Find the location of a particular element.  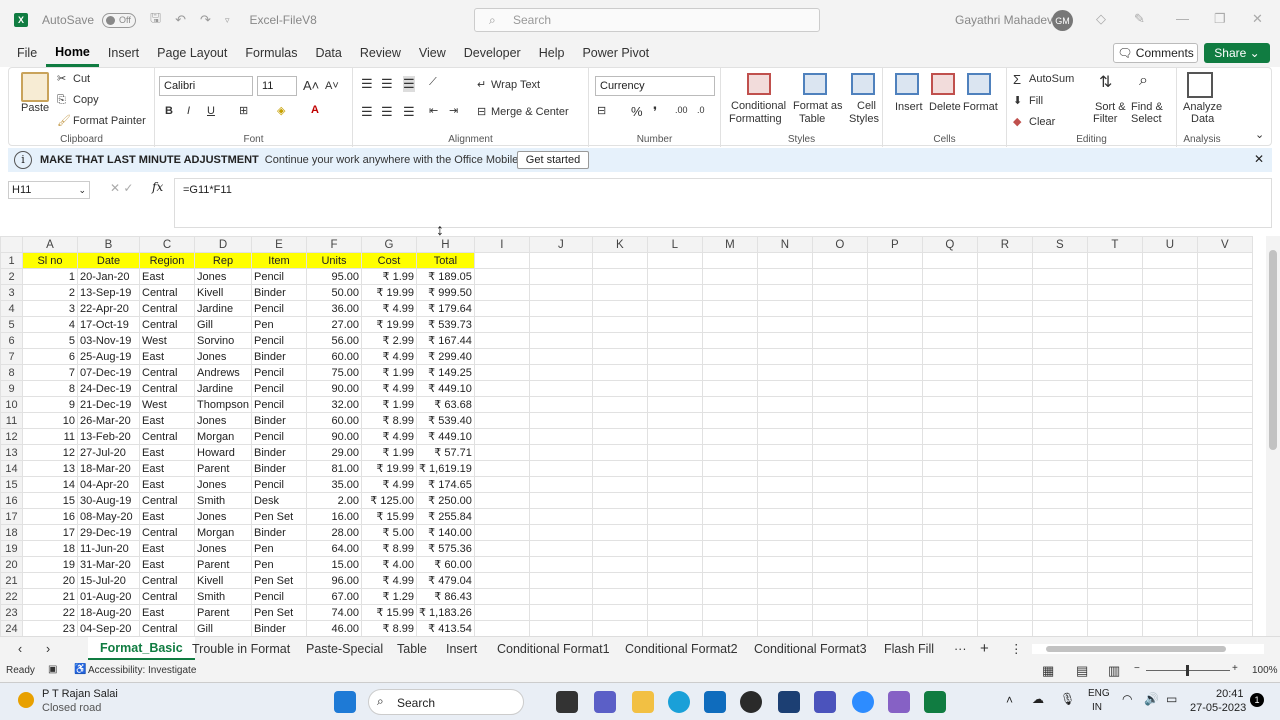

cell: 07-Dec-19 is located at coordinates (108, 372).